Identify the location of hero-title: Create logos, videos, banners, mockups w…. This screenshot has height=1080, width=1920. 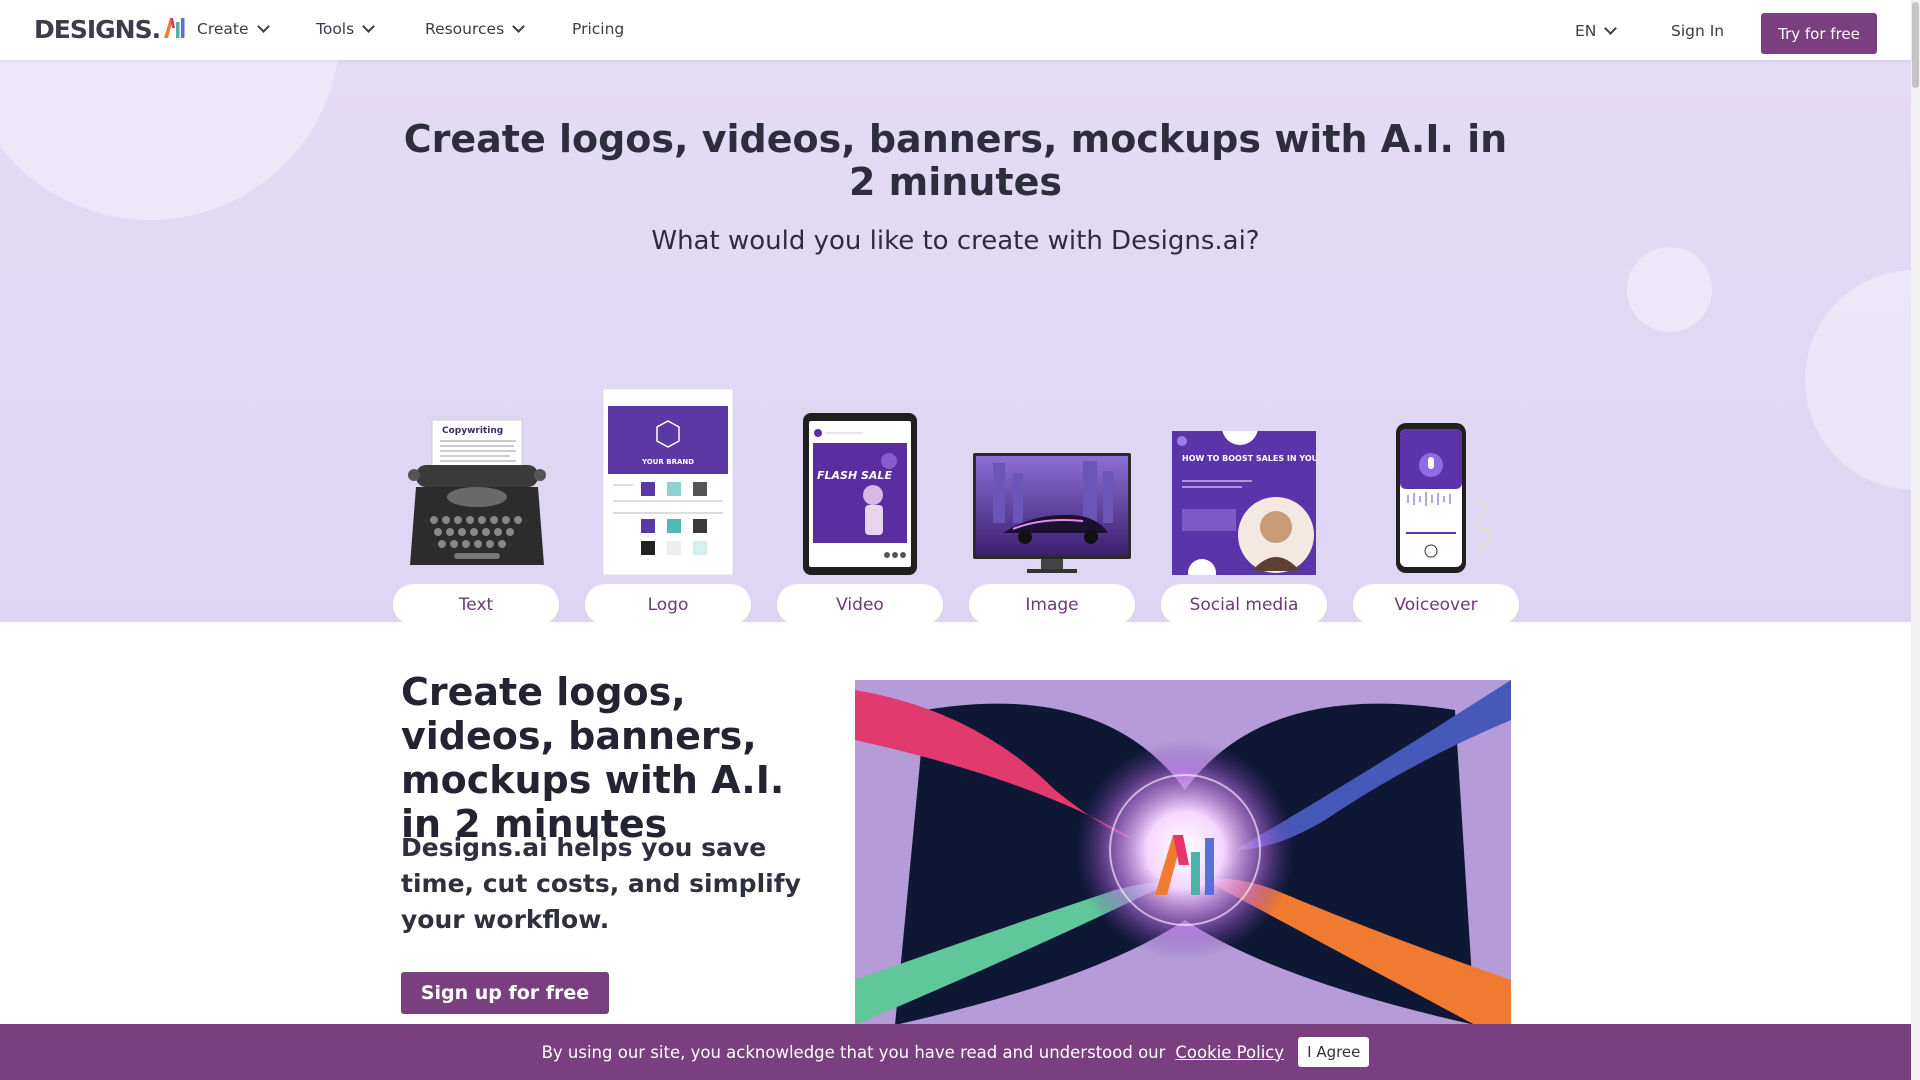
(955, 160).